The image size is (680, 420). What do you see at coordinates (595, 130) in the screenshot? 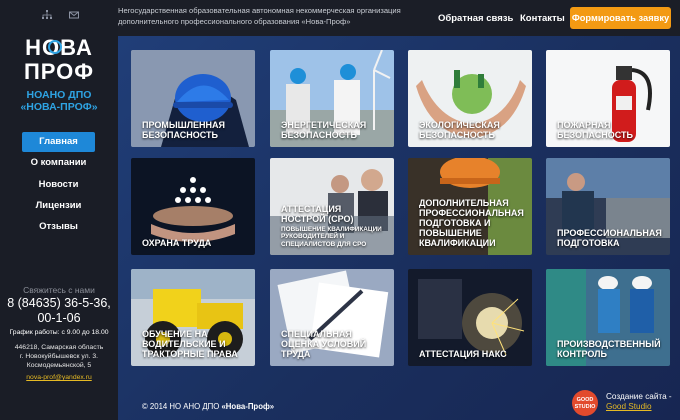
I see `tile-label: Пожарная безопасность` at bounding box center [595, 130].